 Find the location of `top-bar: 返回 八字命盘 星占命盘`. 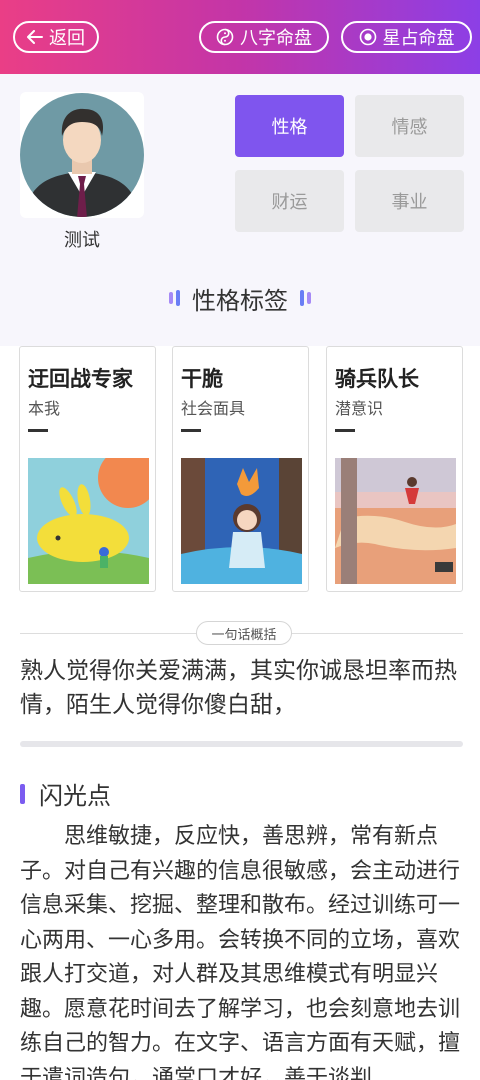

top-bar: 返回 八字命盘 星占命盘 is located at coordinates (240, 37).